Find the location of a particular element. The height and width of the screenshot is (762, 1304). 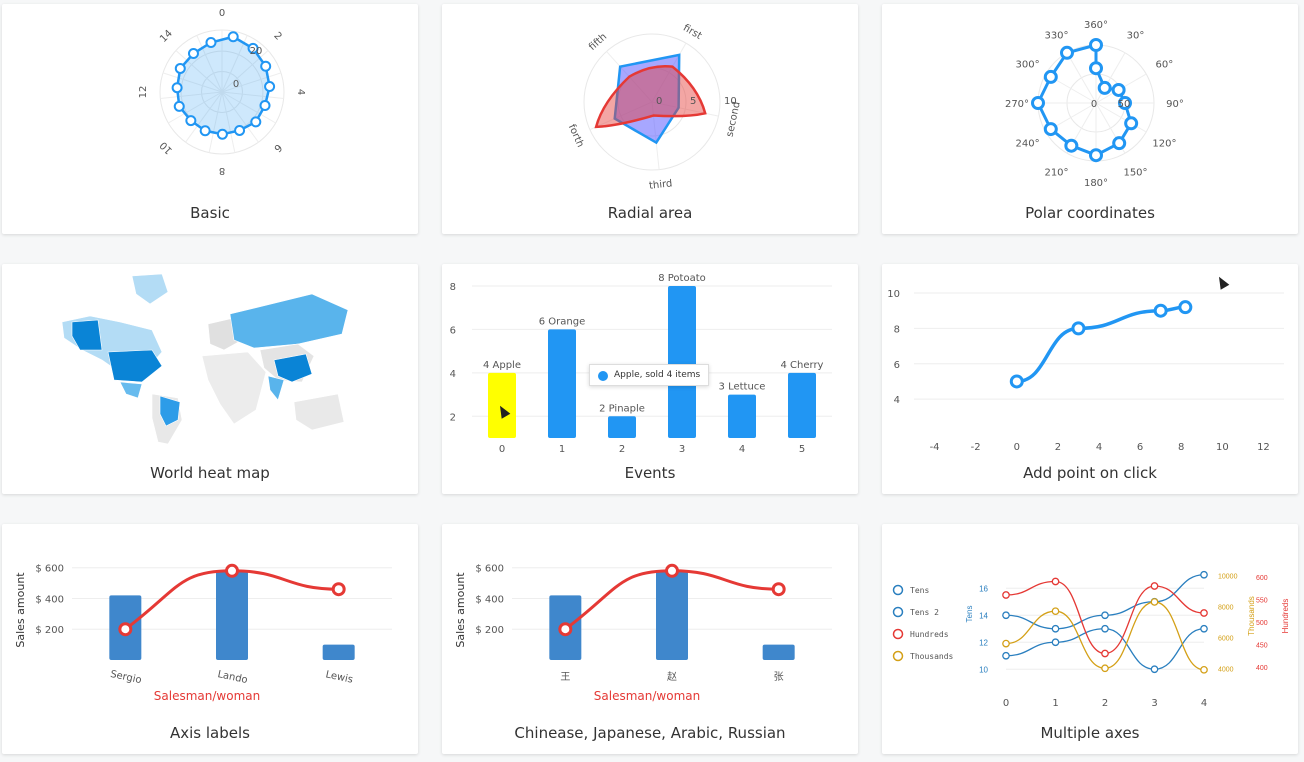

angle-tick-label: first is located at coordinates (692, 32).